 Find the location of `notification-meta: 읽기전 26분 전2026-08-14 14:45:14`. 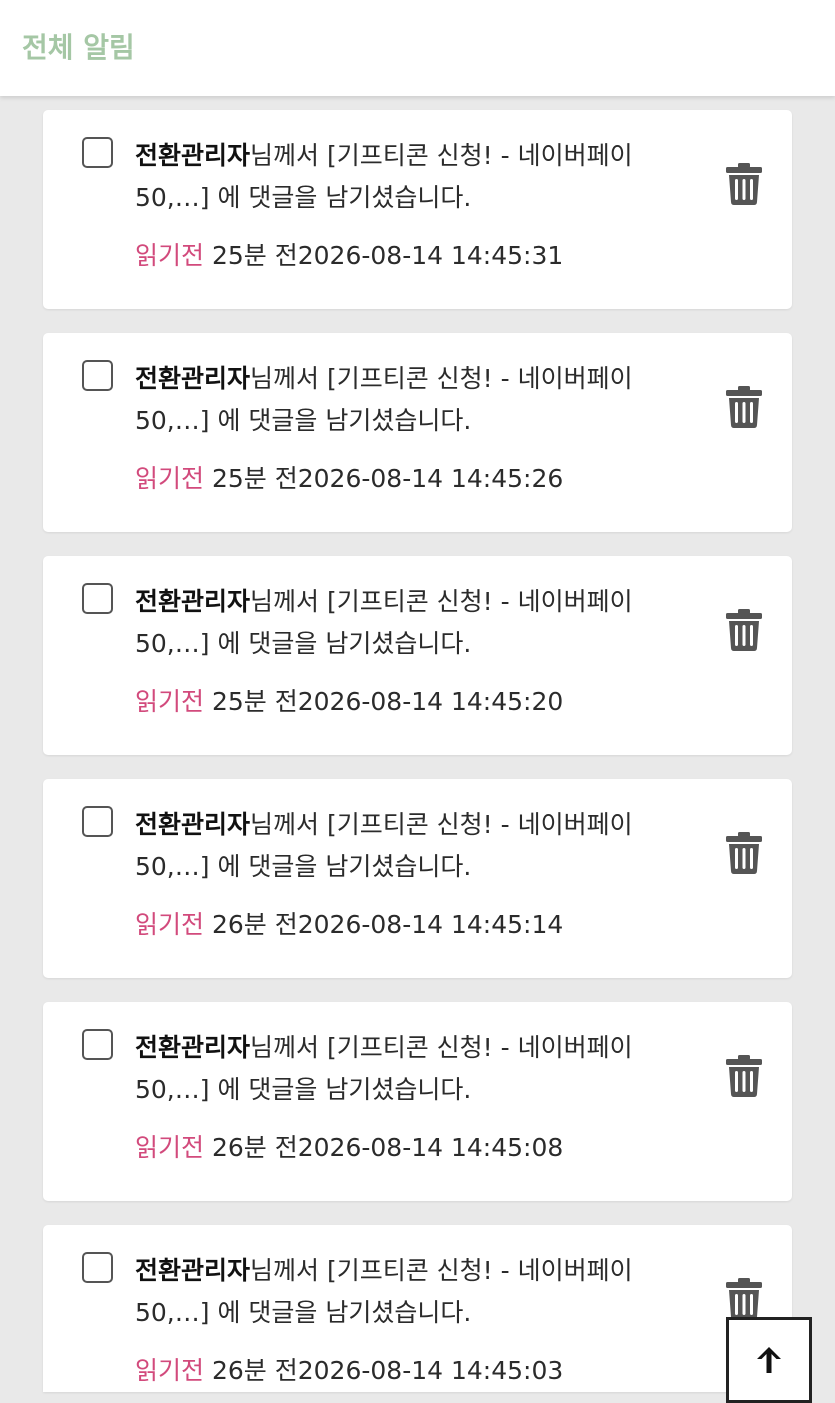

notification-meta: 읽기전 26분 전2026-08-14 14:45:14 is located at coordinates (349, 925).